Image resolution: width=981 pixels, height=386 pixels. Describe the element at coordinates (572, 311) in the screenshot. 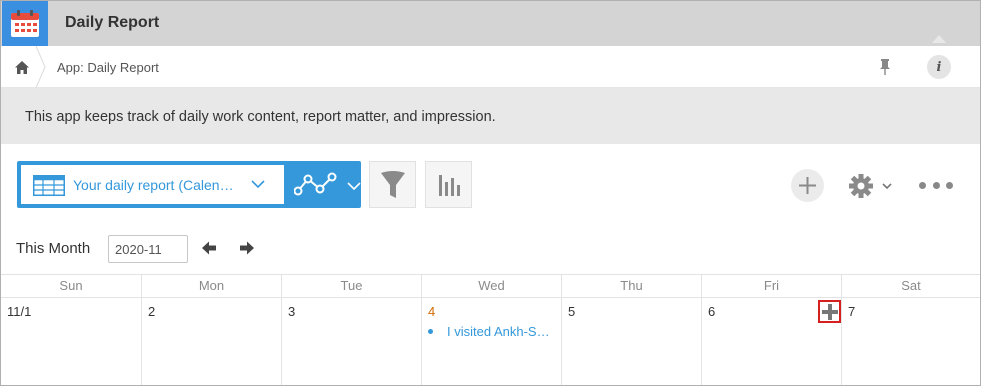

I see `day-number: 5` at that location.